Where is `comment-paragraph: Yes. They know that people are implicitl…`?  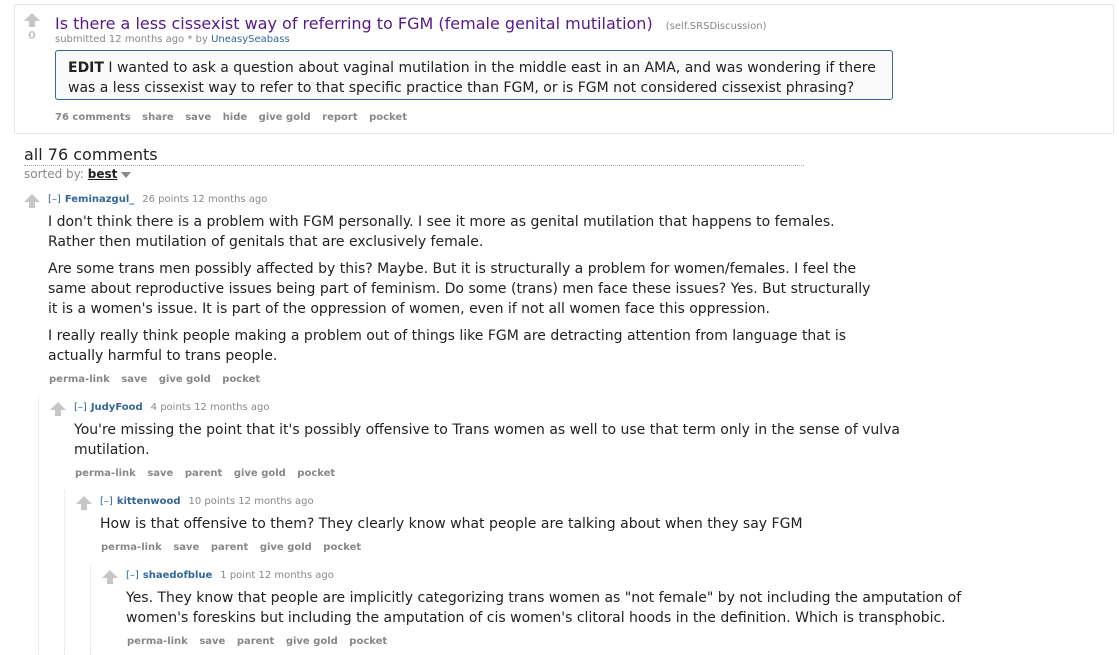 comment-paragraph: Yes. They know that people are implicitl… is located at coordinates (544, 608).